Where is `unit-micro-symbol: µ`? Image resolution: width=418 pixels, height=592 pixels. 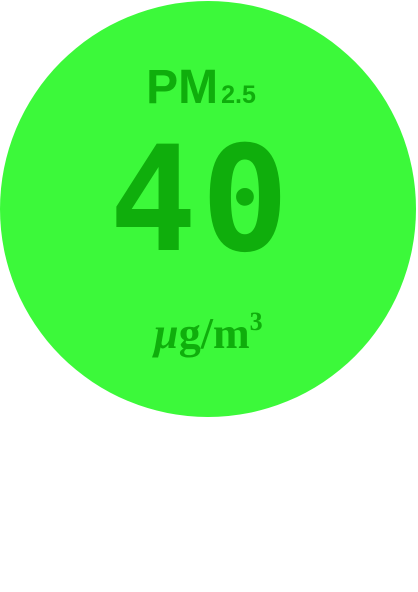 unit-micro-symbol: µ is located at coordinates (166, 333).